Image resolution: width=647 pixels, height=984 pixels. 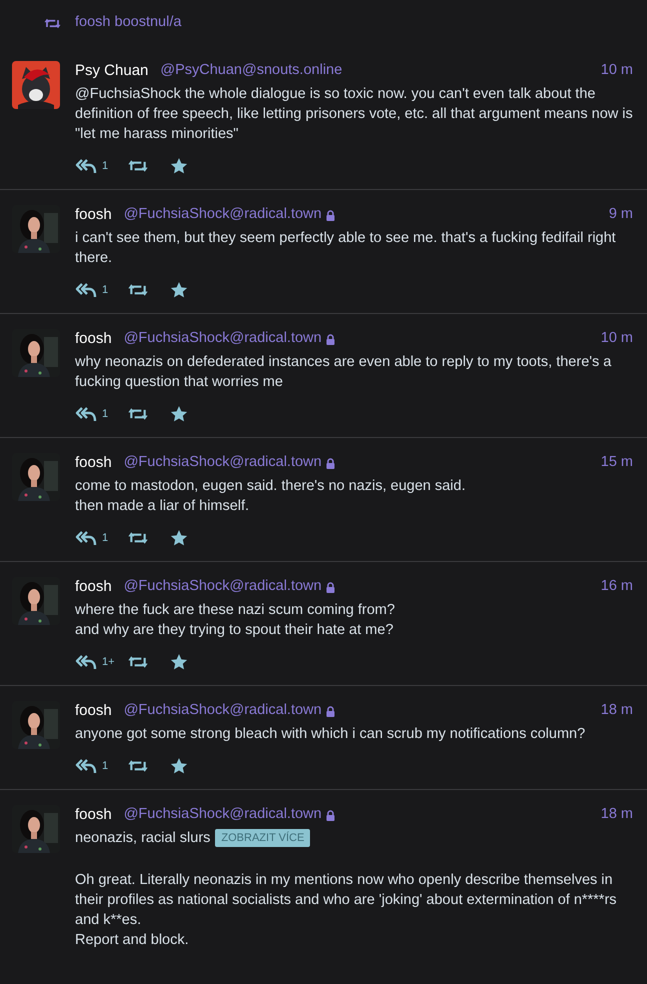 I want to click on timestamp: 16 m, so click(x=616, y=587).